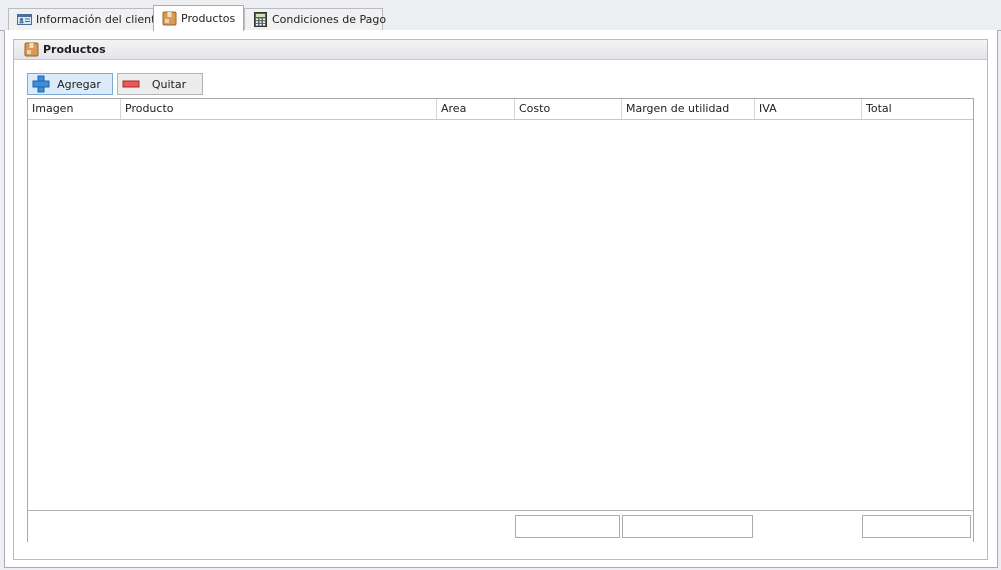 The height and width of the screenshot is (570, 1001). Describe the element at coordinates (475, 109) in the screenshot. I see `column-header-area: Area` at that location.